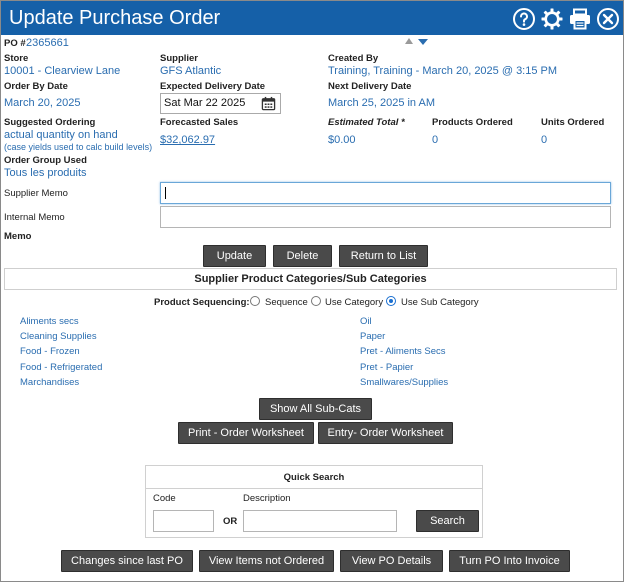 The image size is (624, 582). What do you see at coordinates (15, 43) in the screenshot?
I see `po-label: PO #` at bounding box center [15, 43].